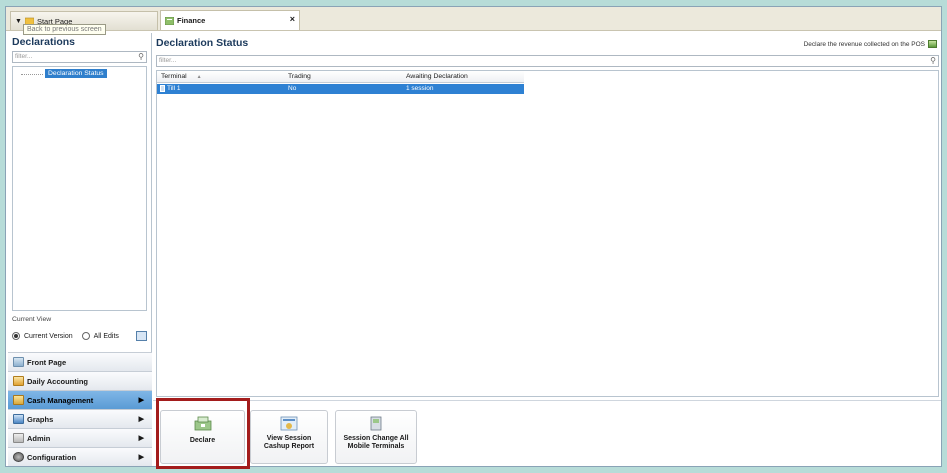 The height and width of the screenshot is (473, 947). I want to click on cash-management-icon, so click(18, 400).